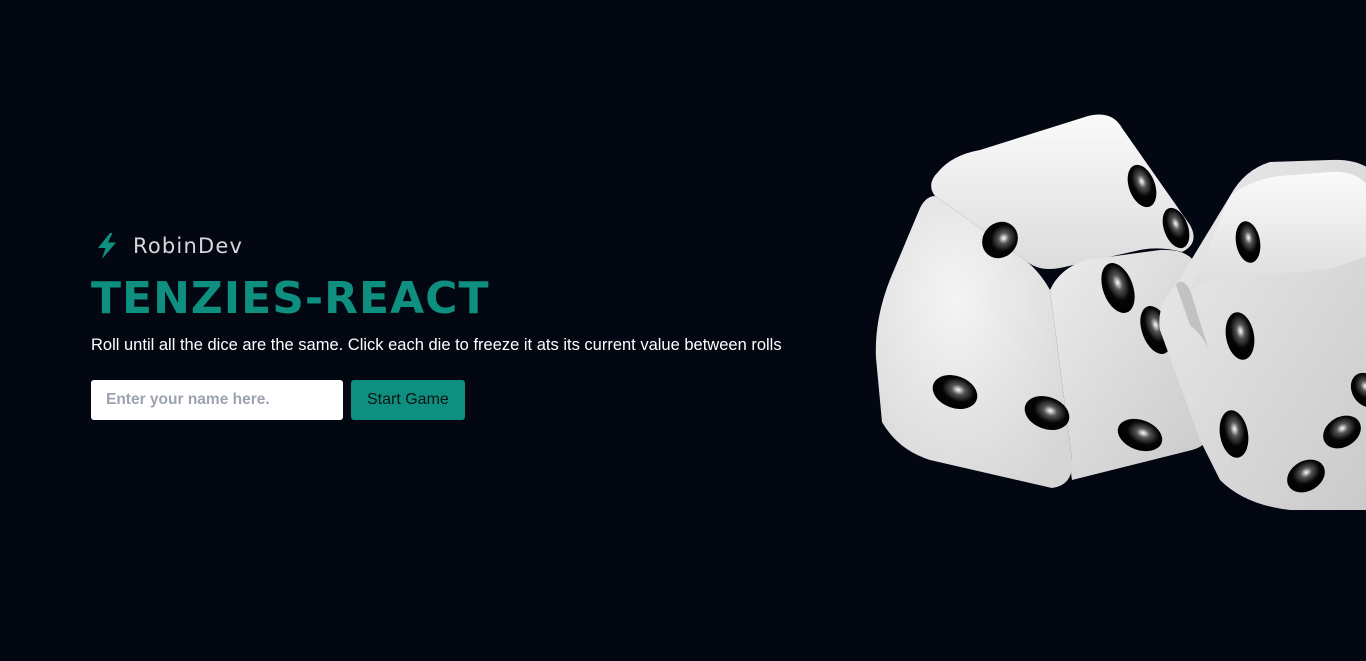  Describe the element at coordinates (217, 400) in the screenshot. I see `name-input` at that location.